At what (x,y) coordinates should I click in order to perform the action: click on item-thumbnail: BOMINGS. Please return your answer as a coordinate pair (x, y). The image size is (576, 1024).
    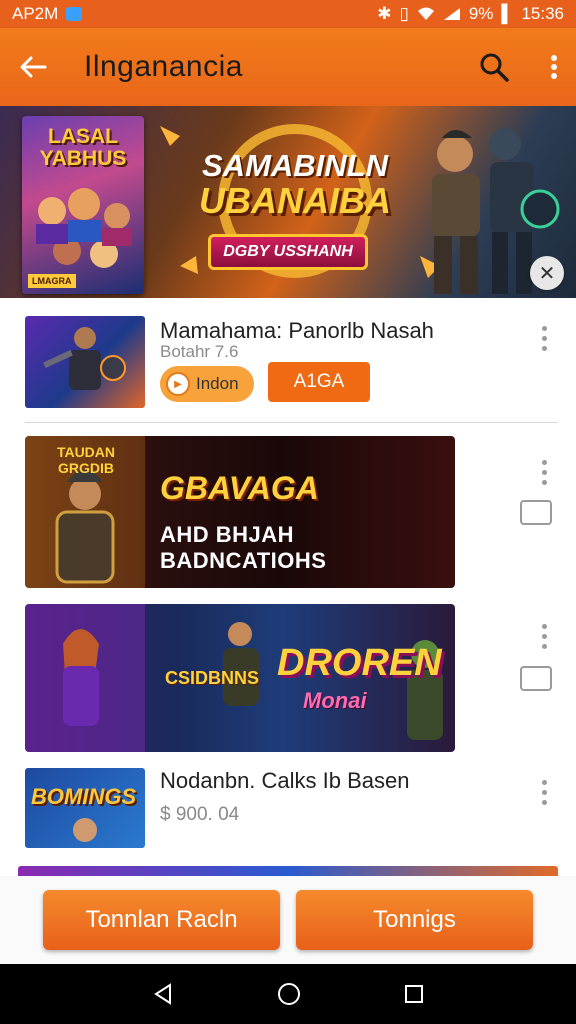
    Looking at the image, I should click on (85, 808).